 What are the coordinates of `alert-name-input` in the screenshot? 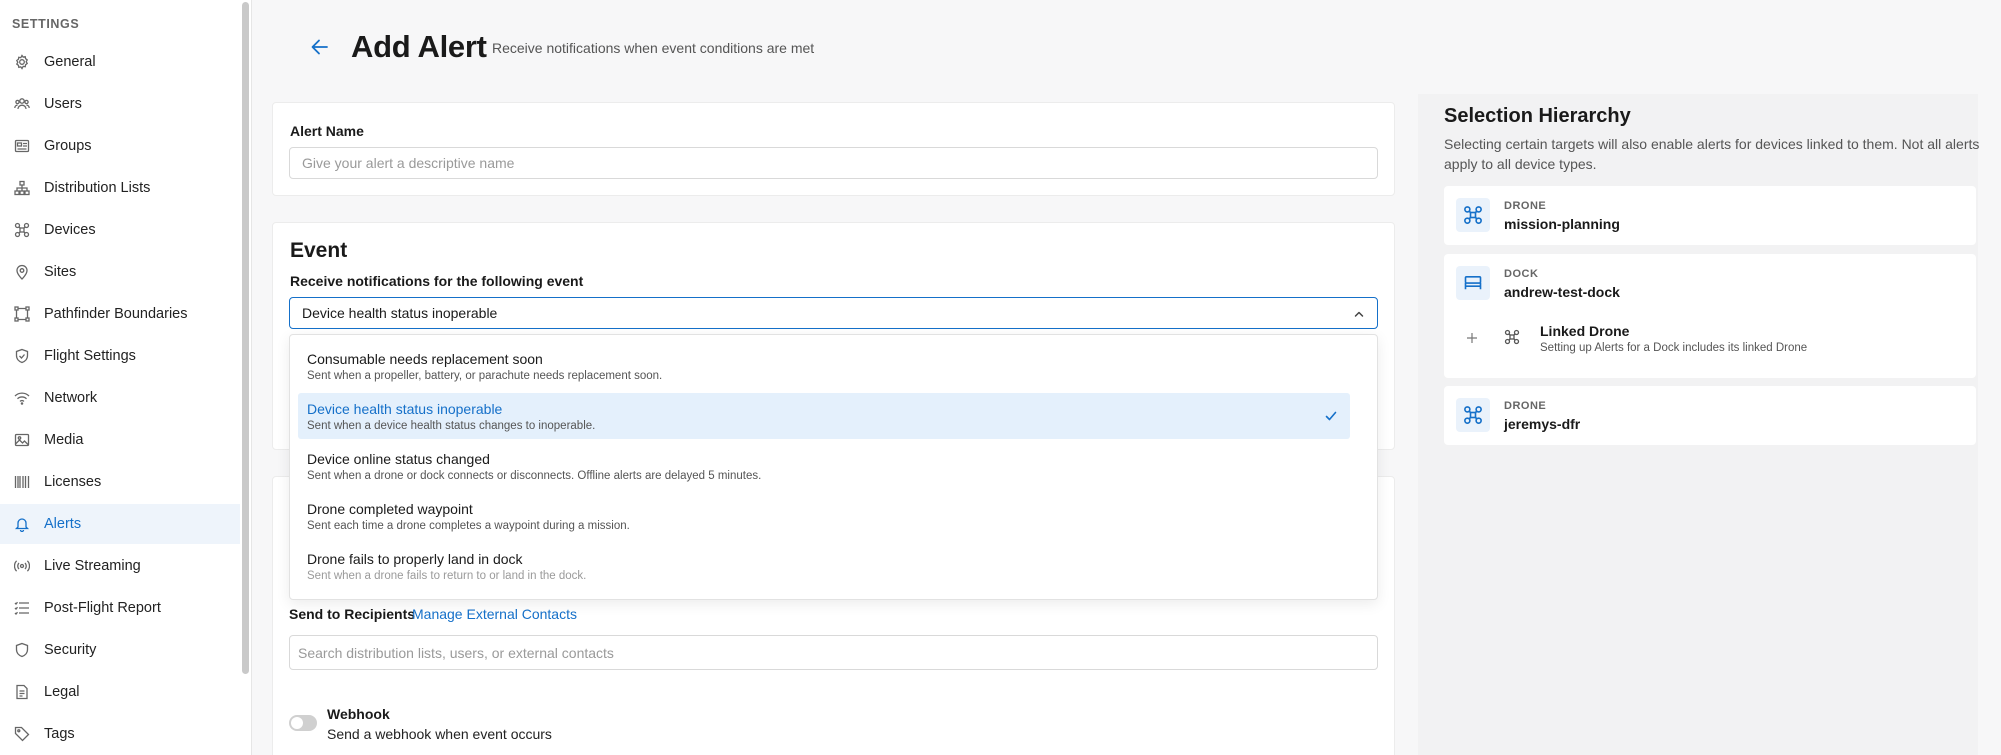 It's located at (833, 163).